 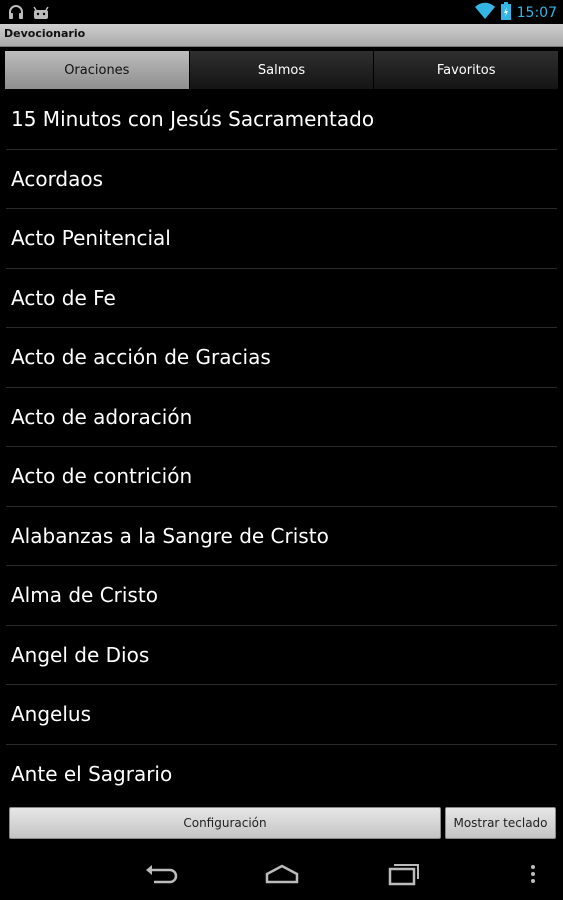 I want to click on overflow-menu-icon, so click(x=533, y=874).